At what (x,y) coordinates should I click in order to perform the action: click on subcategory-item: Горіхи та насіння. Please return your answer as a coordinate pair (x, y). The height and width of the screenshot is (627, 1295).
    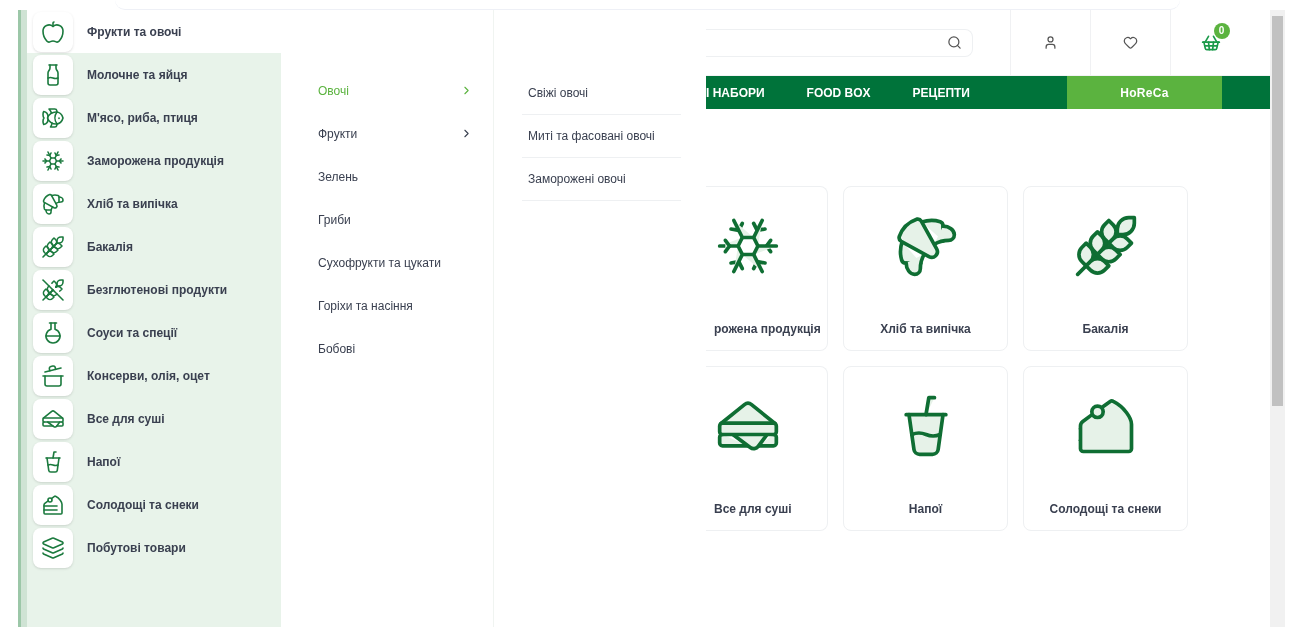
    Looking at the image, I should click on (395, 305).